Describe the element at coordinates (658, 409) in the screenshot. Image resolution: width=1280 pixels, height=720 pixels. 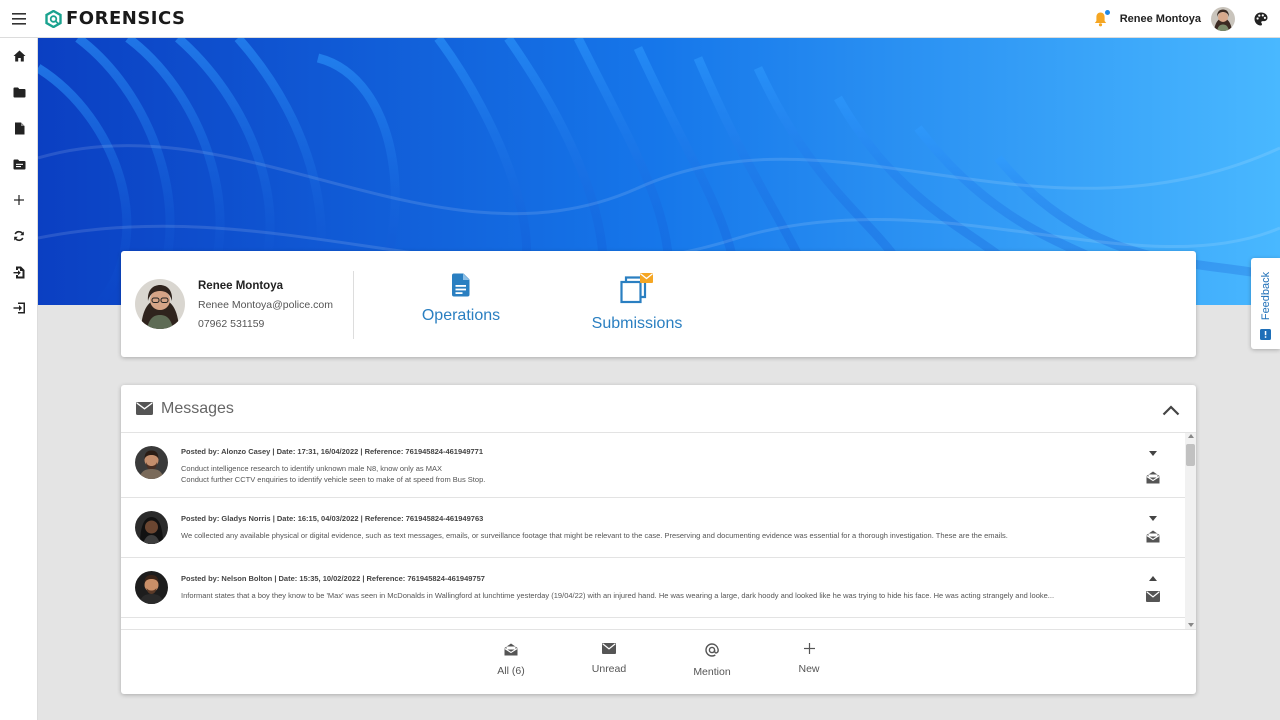
I see `messages-header: Messages` at that location.